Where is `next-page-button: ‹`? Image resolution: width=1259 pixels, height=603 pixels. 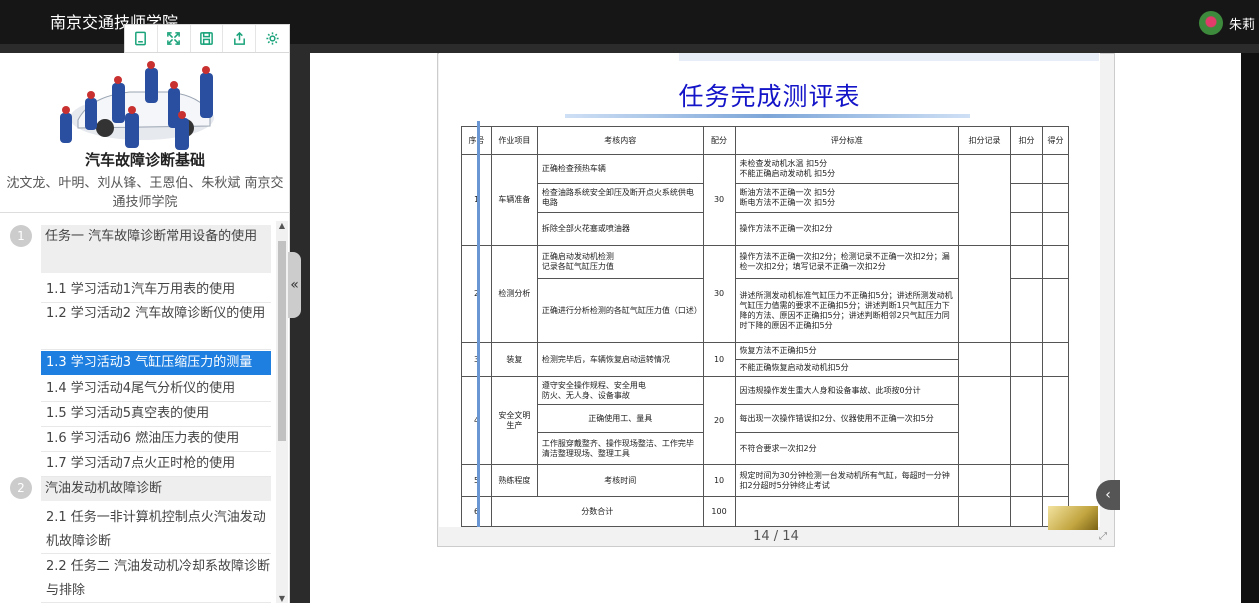
next-page-button: ‹ is located at coordinates (1108, 495).